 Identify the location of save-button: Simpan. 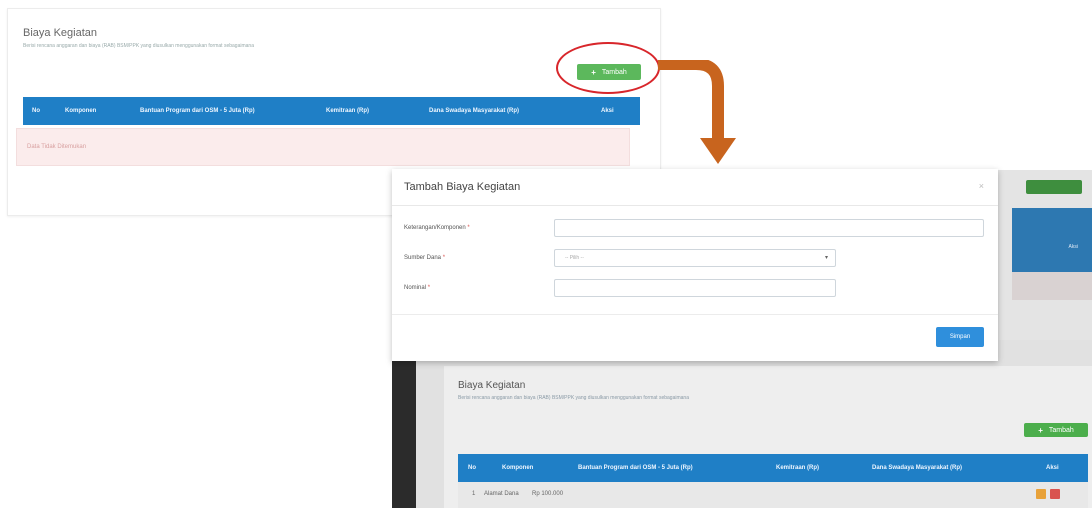
(960, 337).